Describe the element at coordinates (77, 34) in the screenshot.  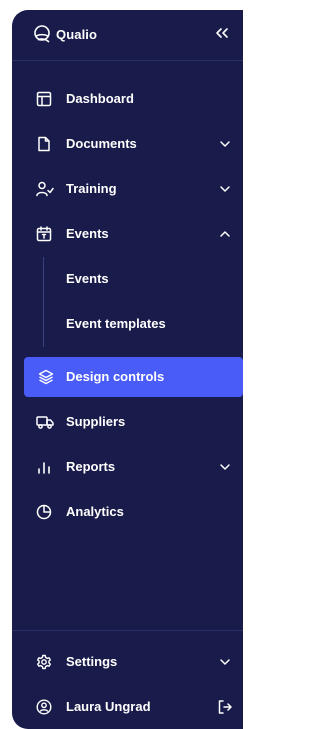
I see `brand-name: Qualio` at that location.